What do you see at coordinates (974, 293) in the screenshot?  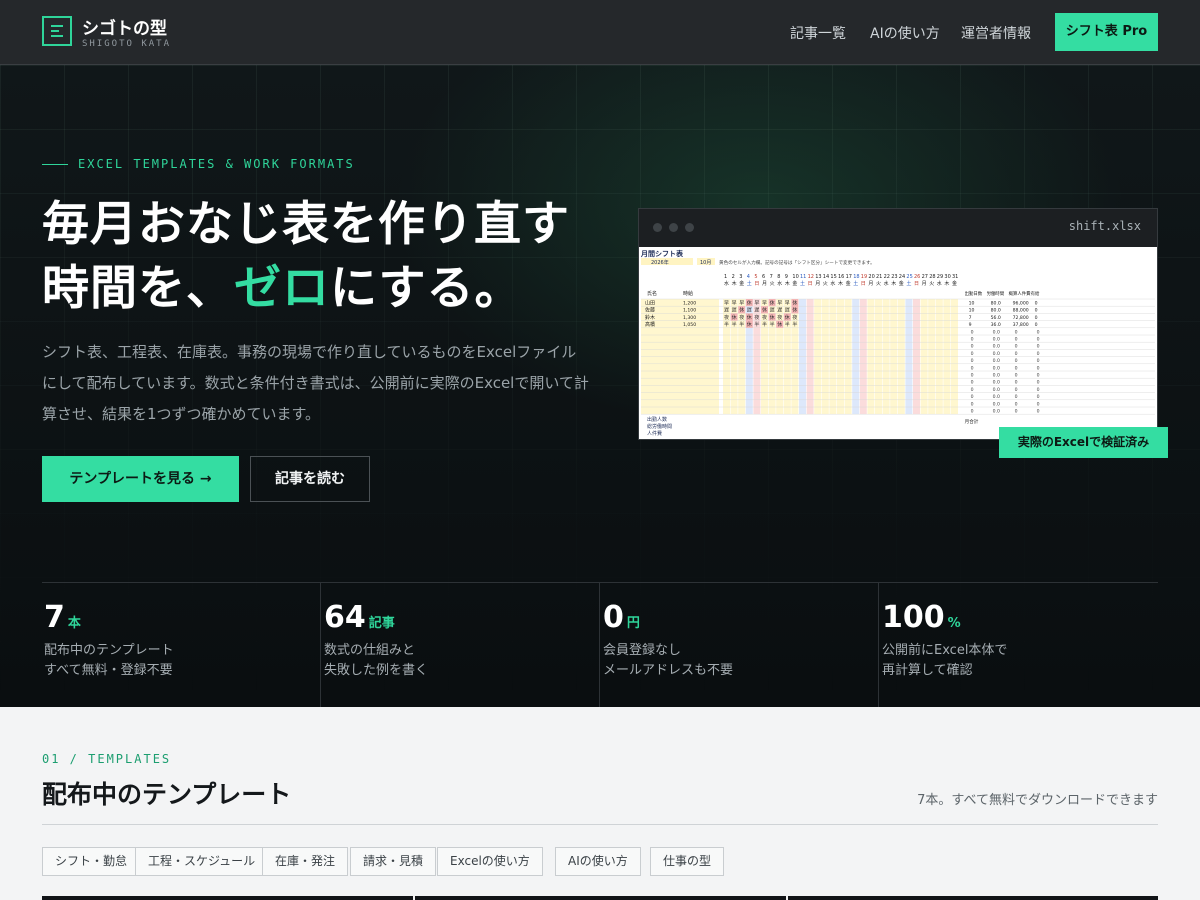 I see `sheet-summary-header: 出勤日数` at bounding box center [974, 293].